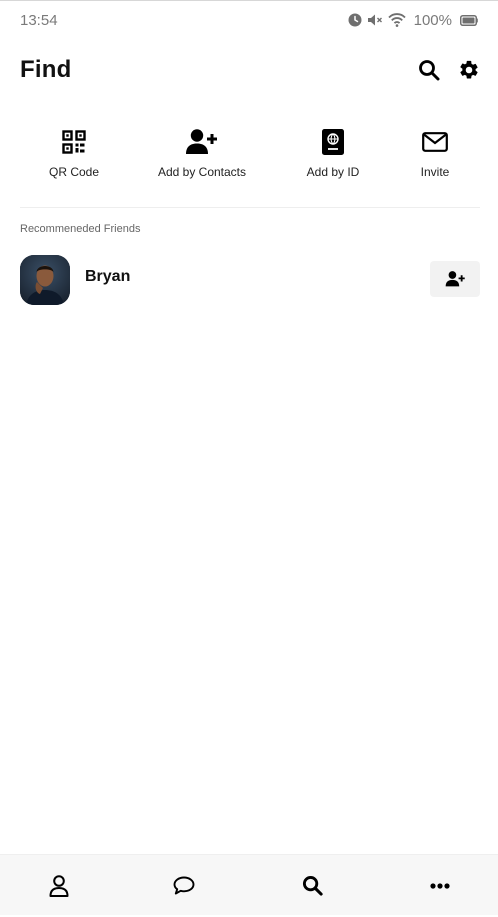 The image size is (498, 917). I want to click on section-divider, so click(250, 207).